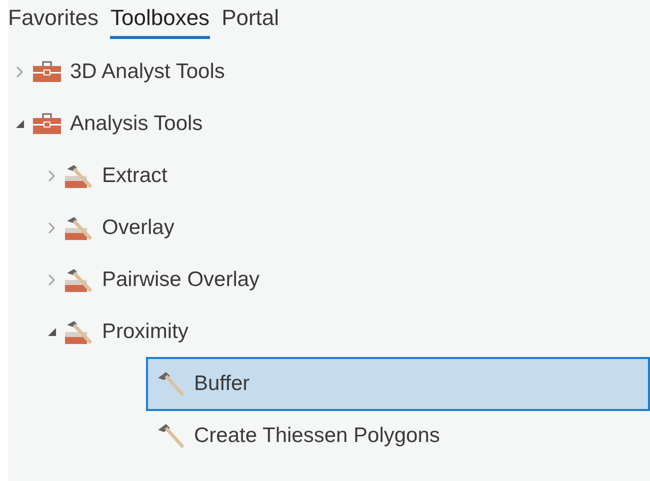  What do you see at coordinates (147, 72) in the screenshot?
I see `toolbox-label: 3D Analyst Tools` at bounding box center [147, 72].